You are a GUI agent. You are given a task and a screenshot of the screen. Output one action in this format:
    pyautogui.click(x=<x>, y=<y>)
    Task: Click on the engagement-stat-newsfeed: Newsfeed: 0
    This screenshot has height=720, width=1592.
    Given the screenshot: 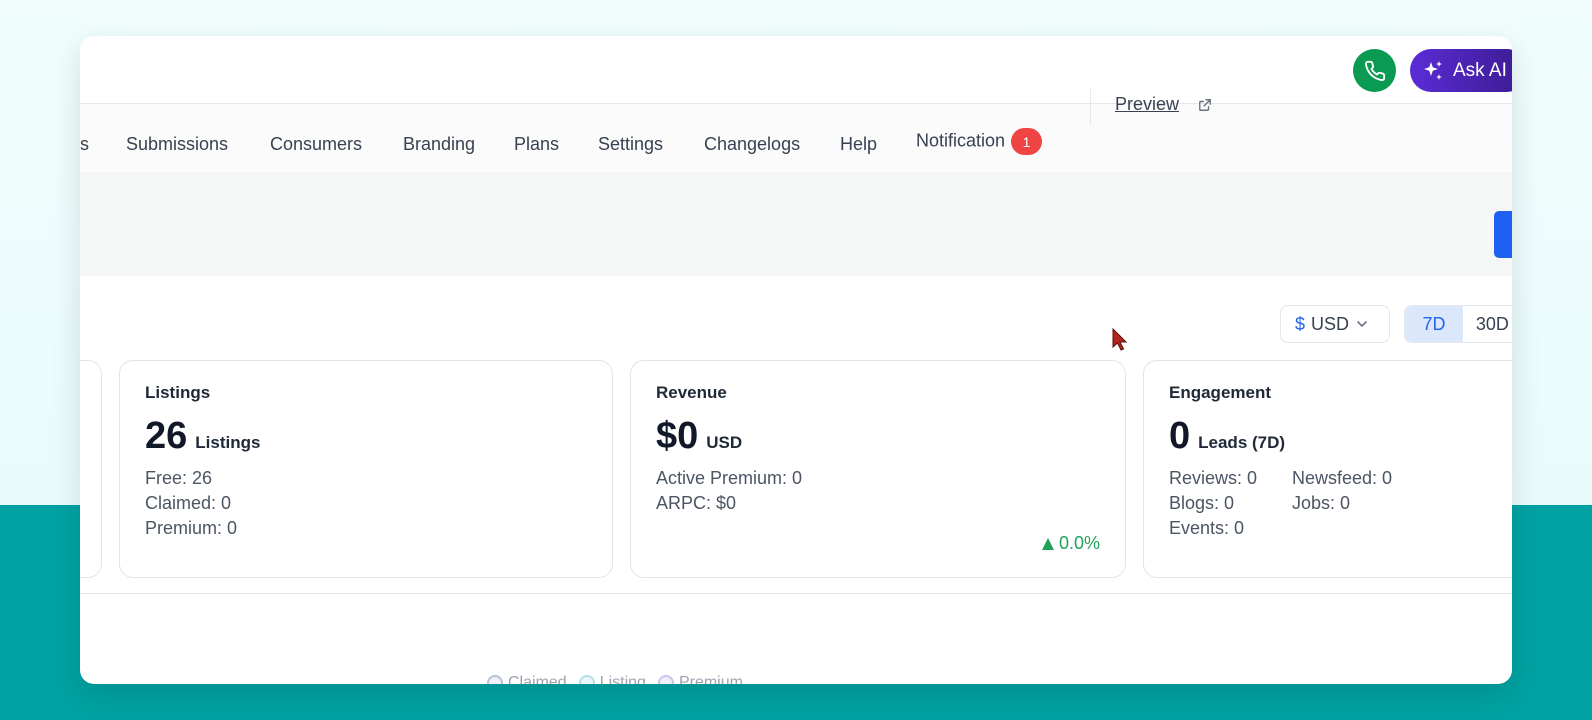 What is the action you would take?
    pyautogui.click(x=1342, y=478)
    